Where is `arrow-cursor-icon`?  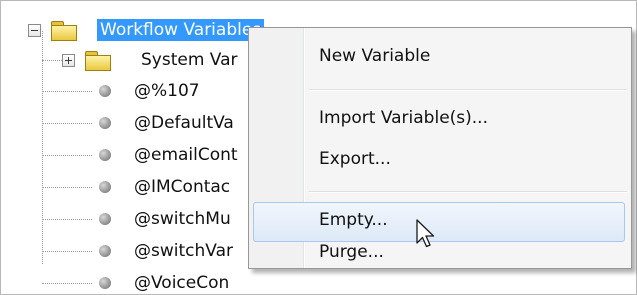 arrow-cursor-icon is located at coordinates (425, 233).